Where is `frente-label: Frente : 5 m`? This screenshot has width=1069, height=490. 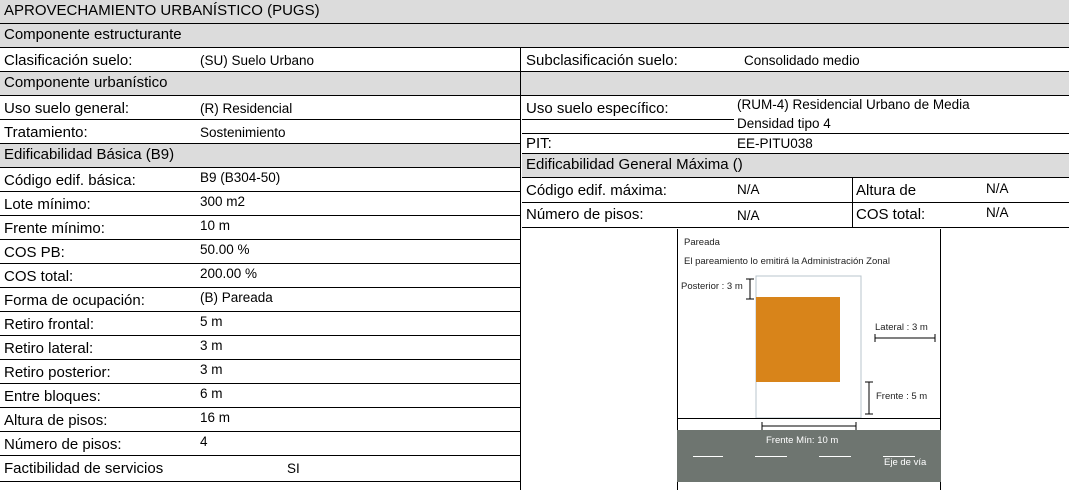 frente-label: Frente : 5 m is located at coordinates (902, 396).